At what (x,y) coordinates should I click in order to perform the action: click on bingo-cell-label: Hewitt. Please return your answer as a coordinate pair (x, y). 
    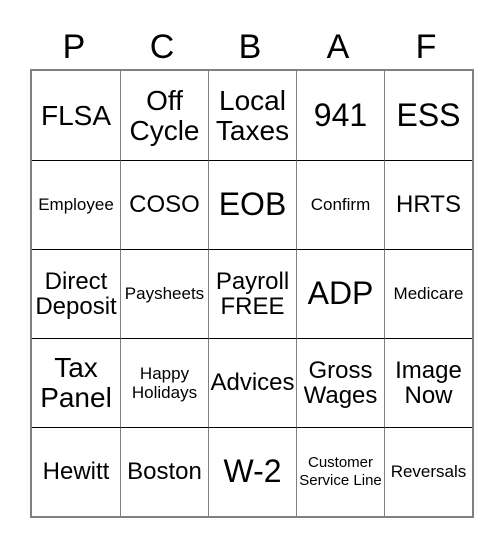
    Looking at the image, I should click on (76, 472).